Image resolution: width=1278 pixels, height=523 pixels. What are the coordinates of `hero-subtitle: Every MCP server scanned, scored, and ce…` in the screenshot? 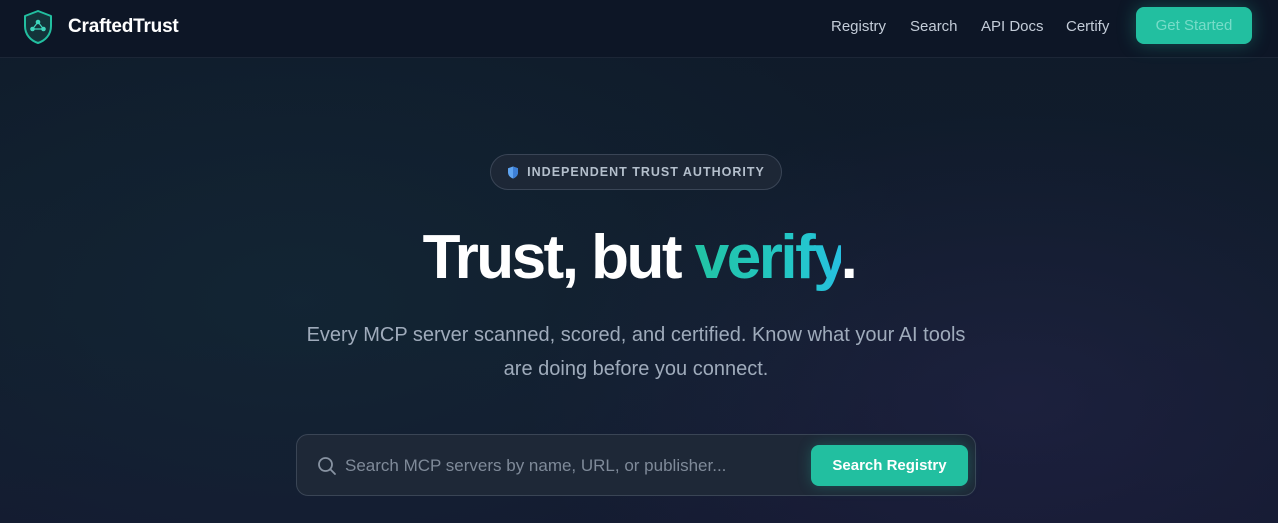 It's located at (636, 352).